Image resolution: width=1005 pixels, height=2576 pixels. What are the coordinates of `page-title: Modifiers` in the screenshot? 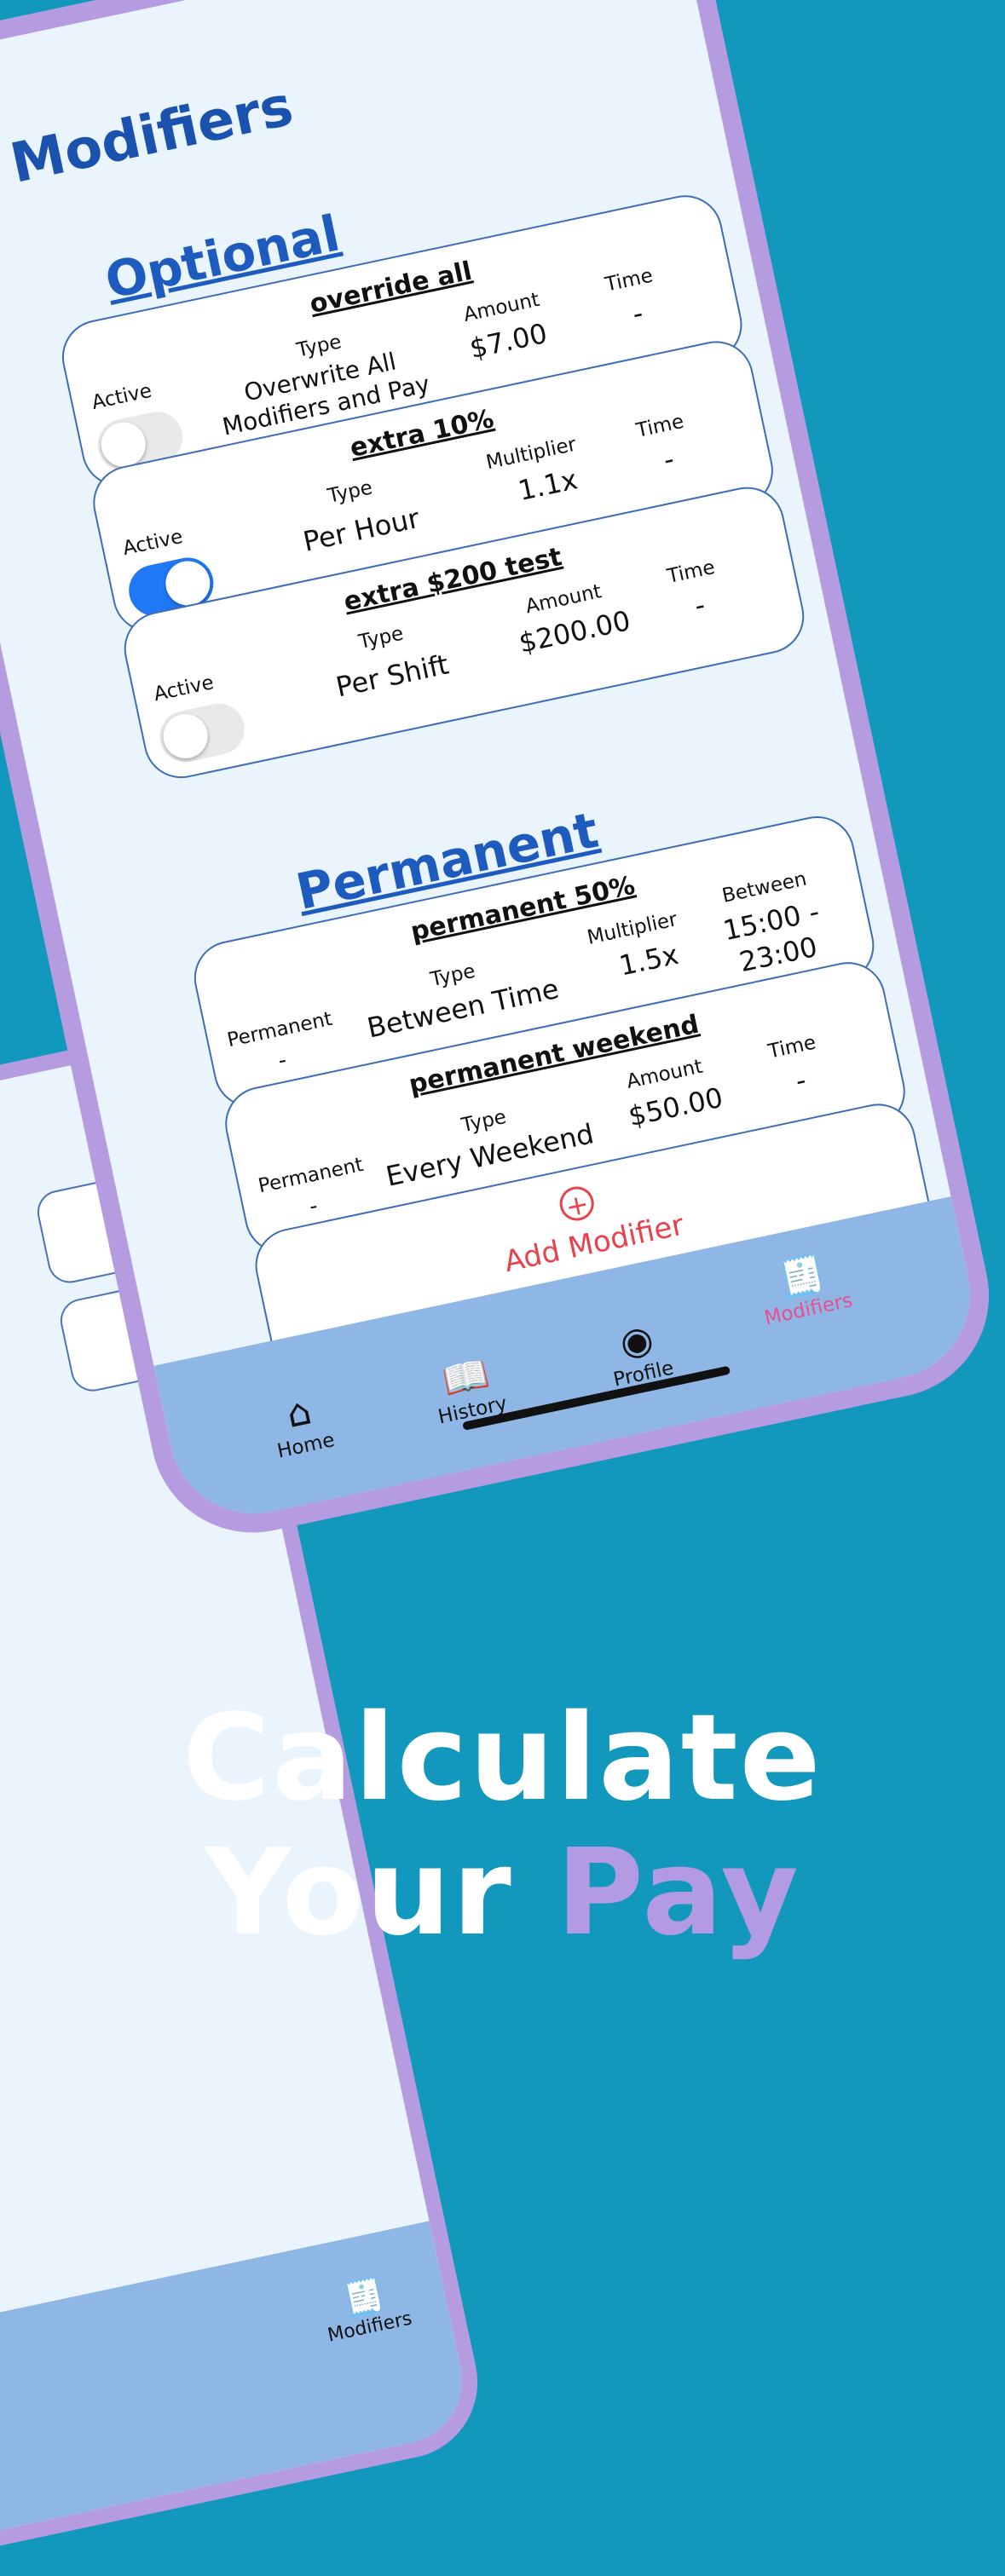 It's located at (152, 135).